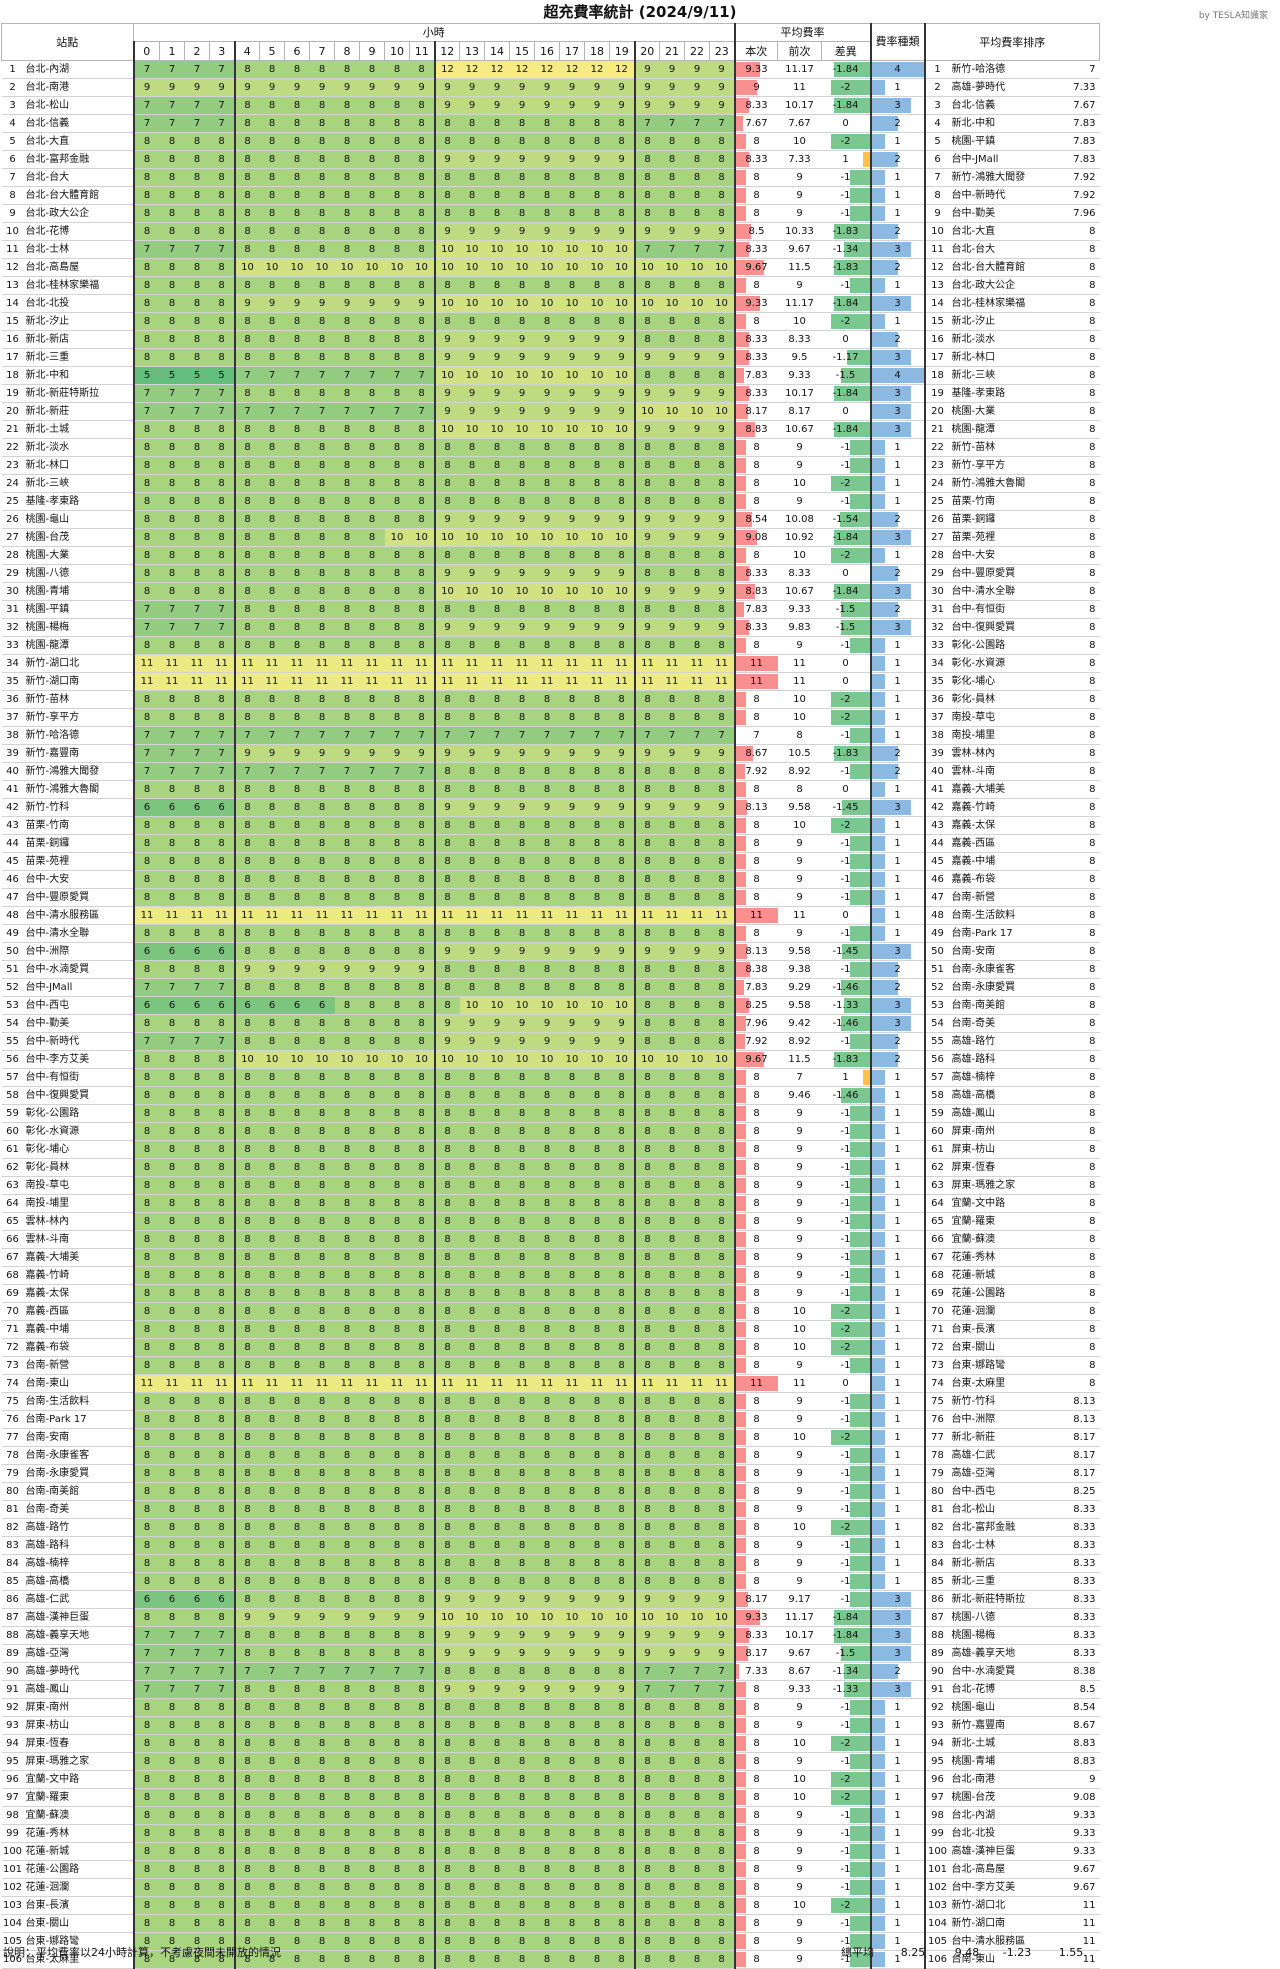 Image resolution: width=1280 pixels, height=1969 pixels. I want to click on station-name: 雲林-斗南, so click(78, 1239).